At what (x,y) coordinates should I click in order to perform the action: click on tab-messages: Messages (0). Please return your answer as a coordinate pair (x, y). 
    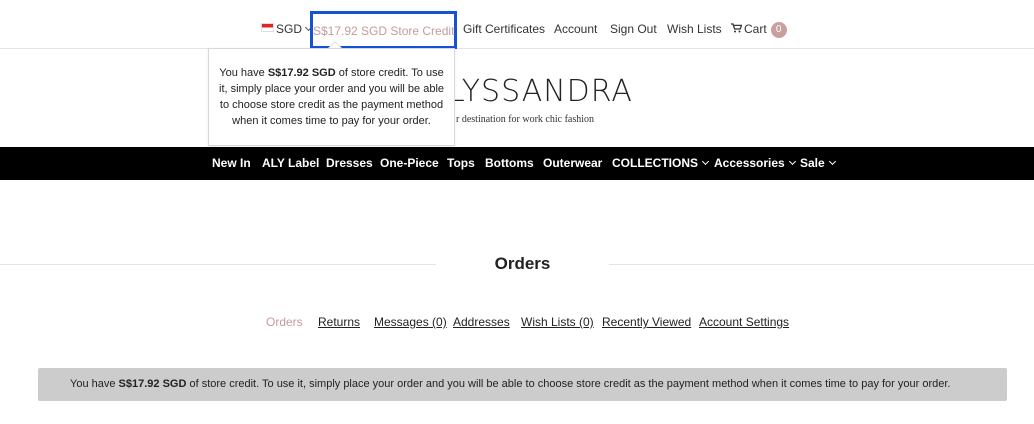
    Looking at the image, I should click on (410, 322).